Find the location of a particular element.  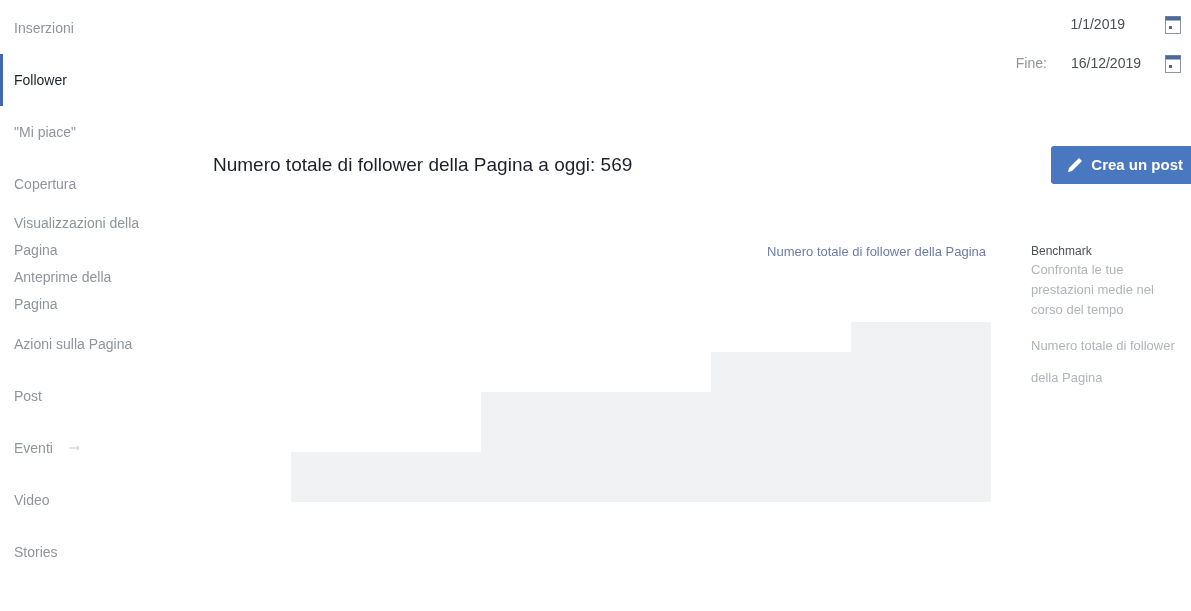

benchmark-title: Benchmark is located at coordinates (1062, 251).